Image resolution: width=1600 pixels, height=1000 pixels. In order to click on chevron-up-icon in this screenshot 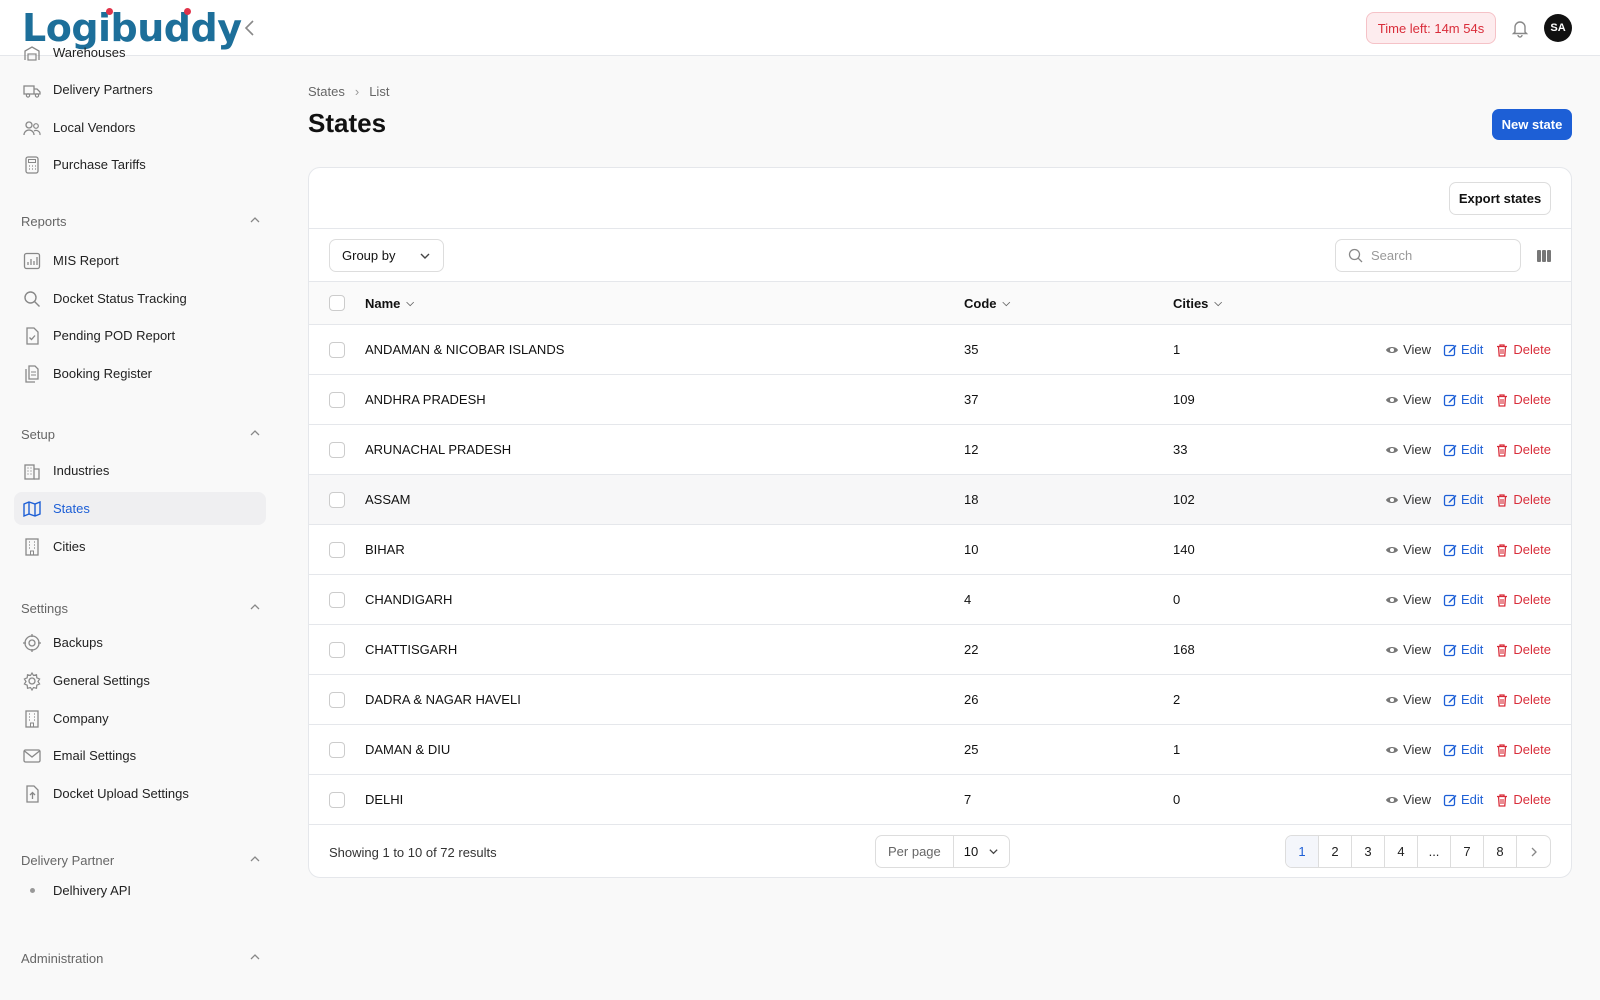, I will do `click(255, 958)`.